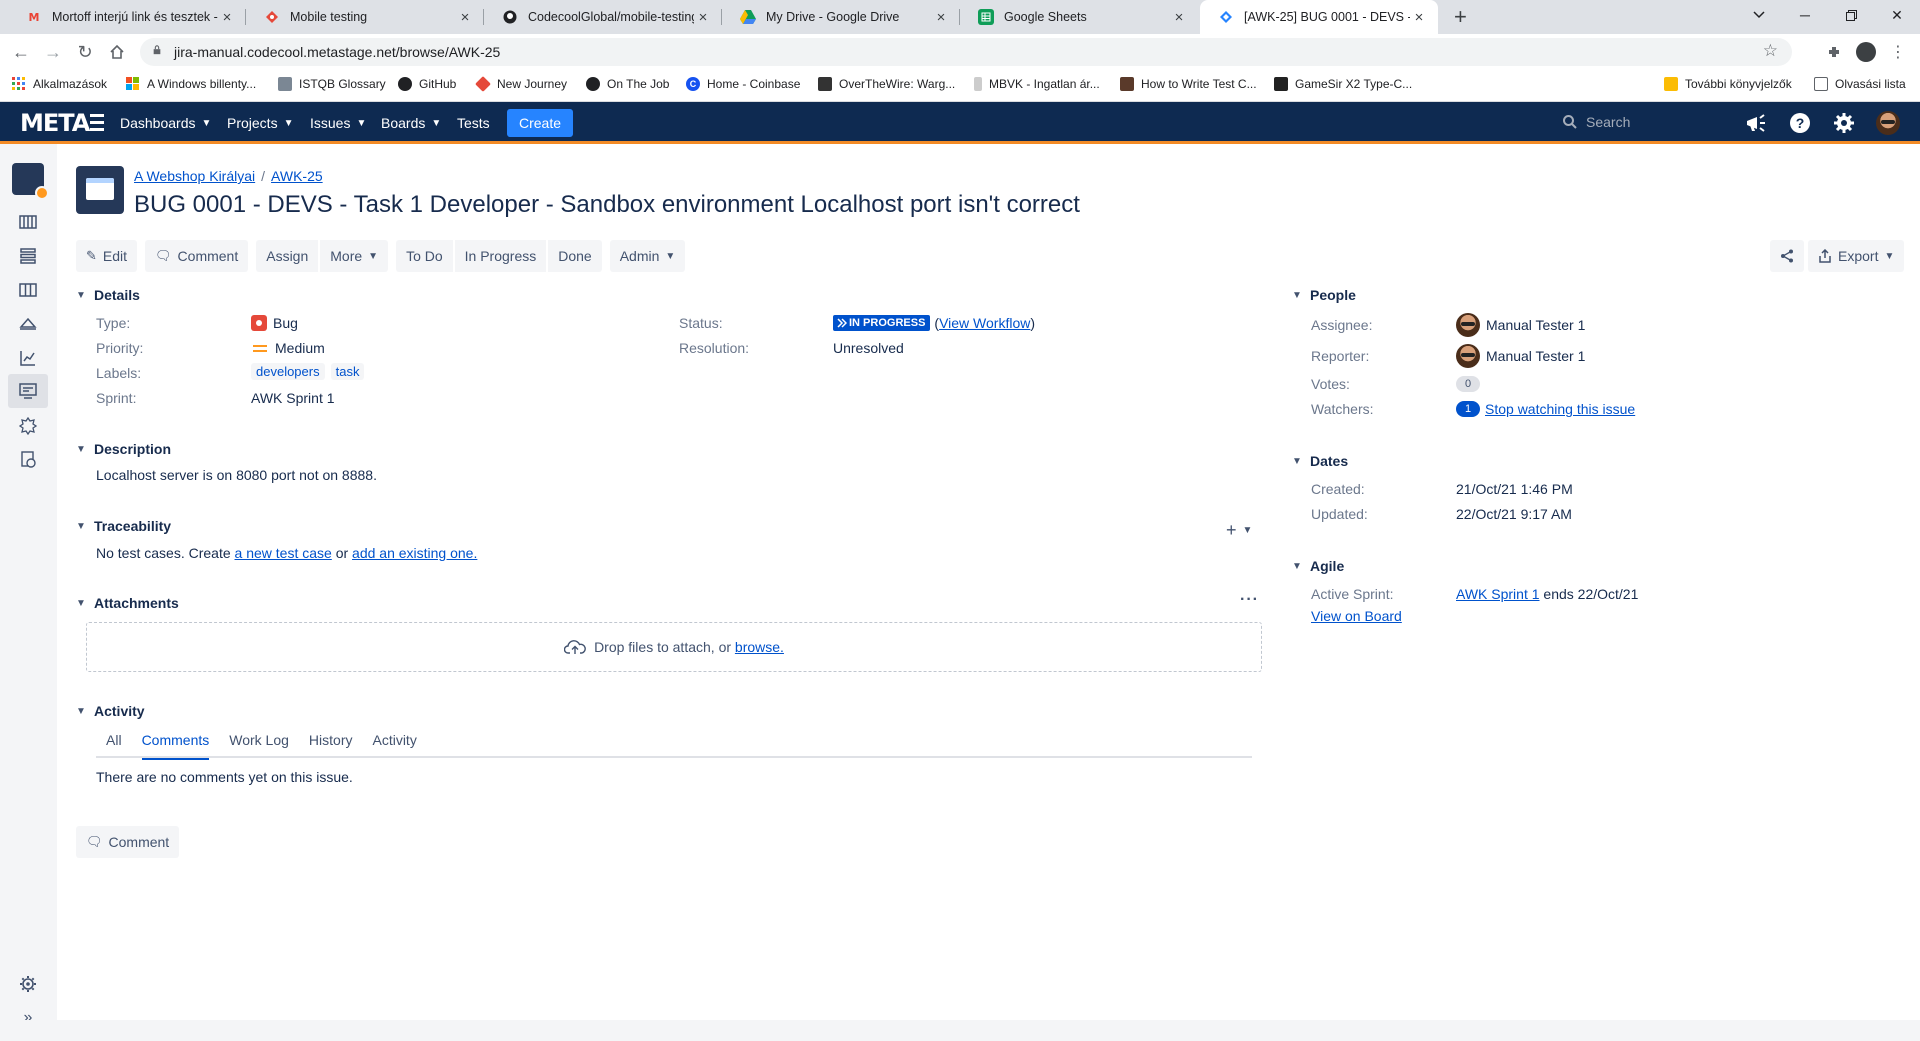 This screenshot has height=1041, width=1920. I want to click on tab-search-icon, so click(1759, 15).